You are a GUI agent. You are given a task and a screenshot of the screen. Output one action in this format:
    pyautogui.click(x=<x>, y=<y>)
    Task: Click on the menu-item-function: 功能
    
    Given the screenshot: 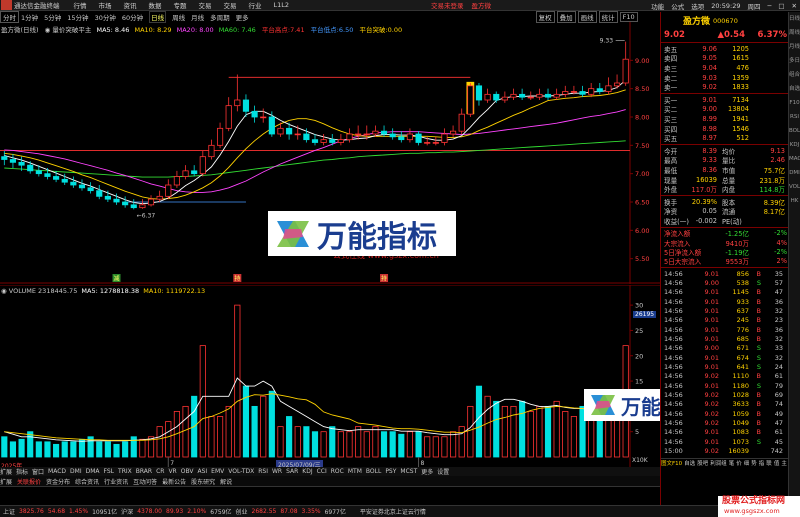 What is the action you would take?
    pyautogui.click(x=657, y=6)
    